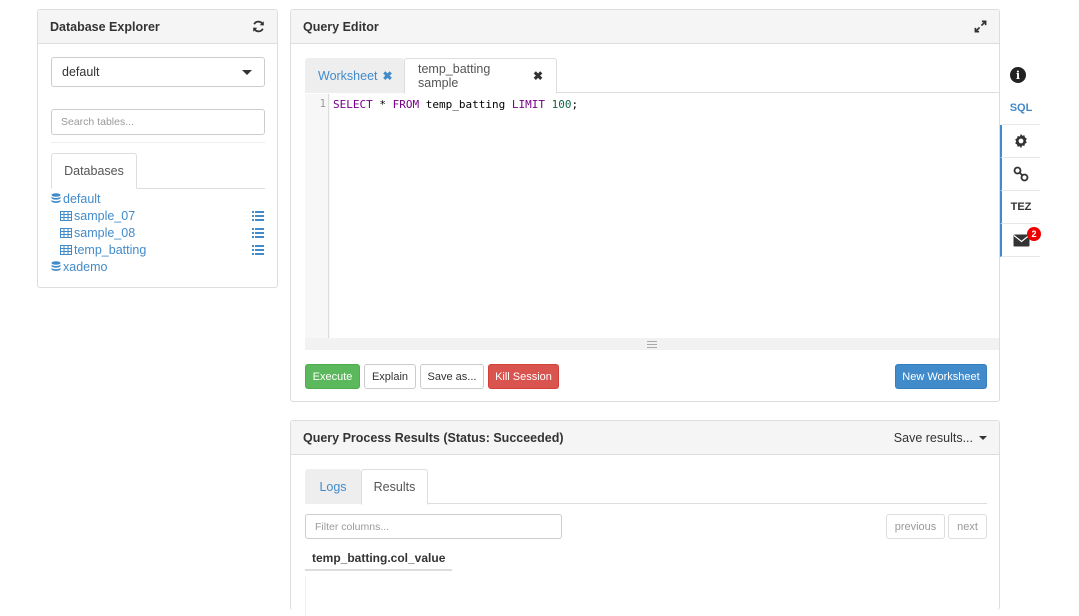  What do you see at coordinates (915, 526) in the screenshot?
I see `previous-button: previous` at bounding box center [915, 526].